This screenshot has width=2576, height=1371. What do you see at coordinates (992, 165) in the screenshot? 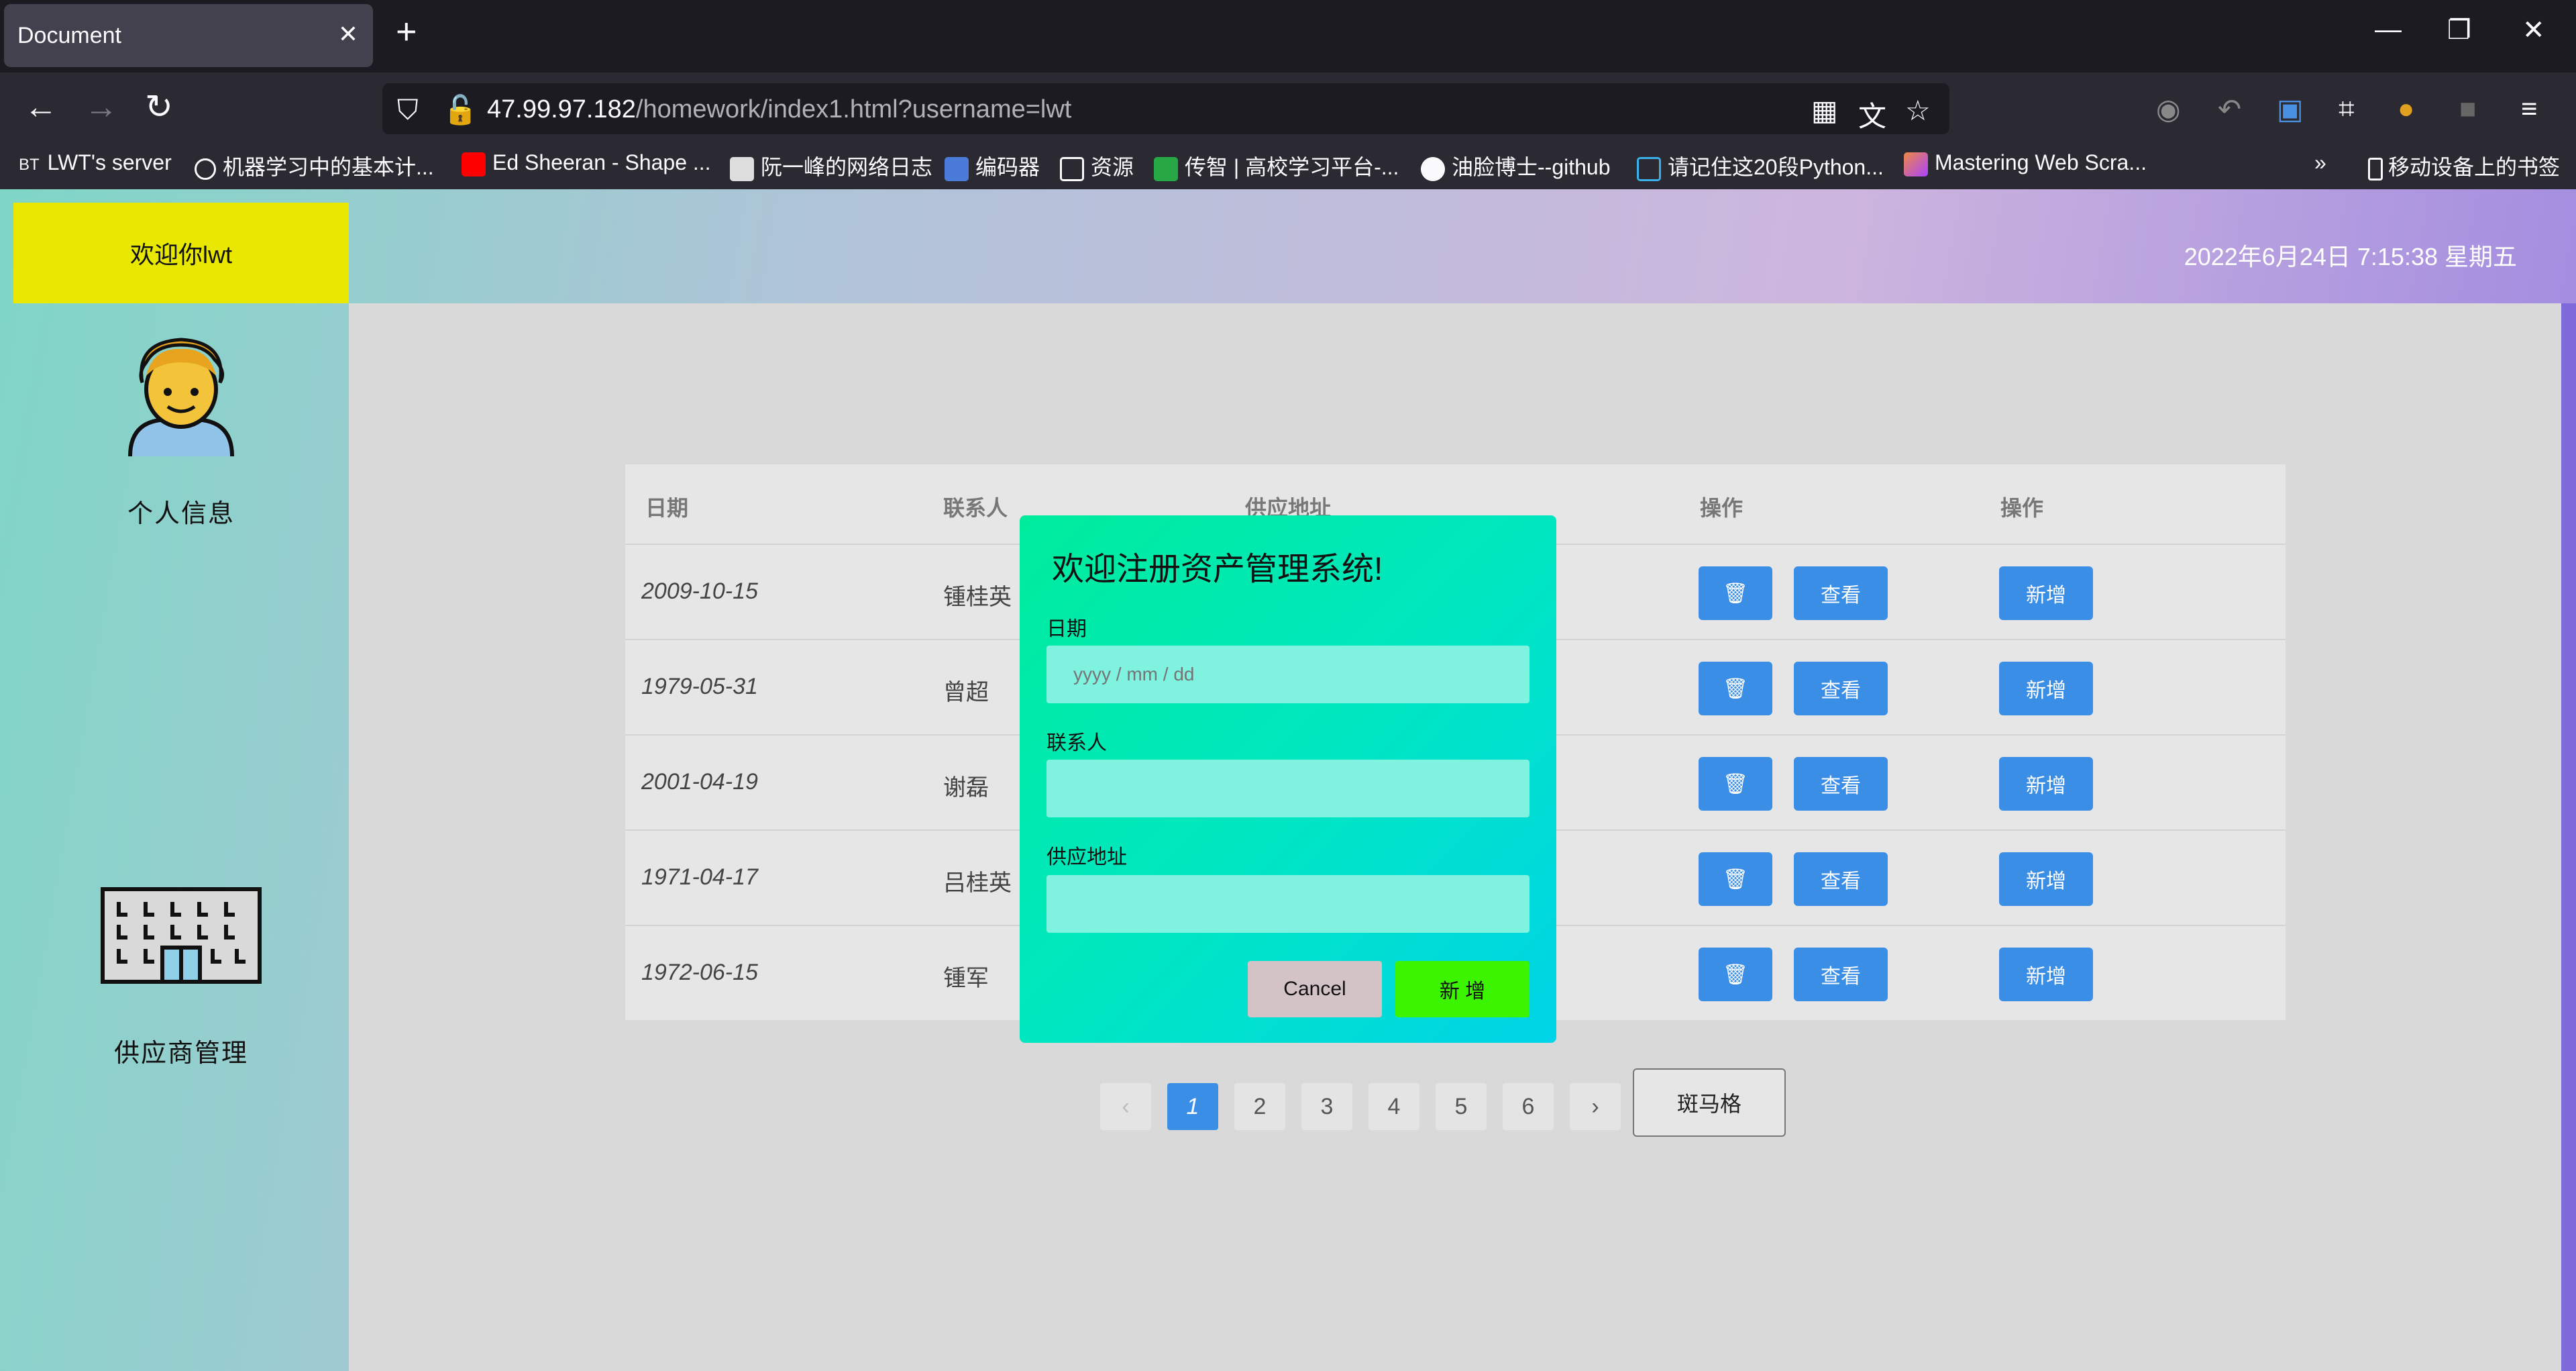
I see `bookmark-item: 编码器` at bounding box center [992, 165].